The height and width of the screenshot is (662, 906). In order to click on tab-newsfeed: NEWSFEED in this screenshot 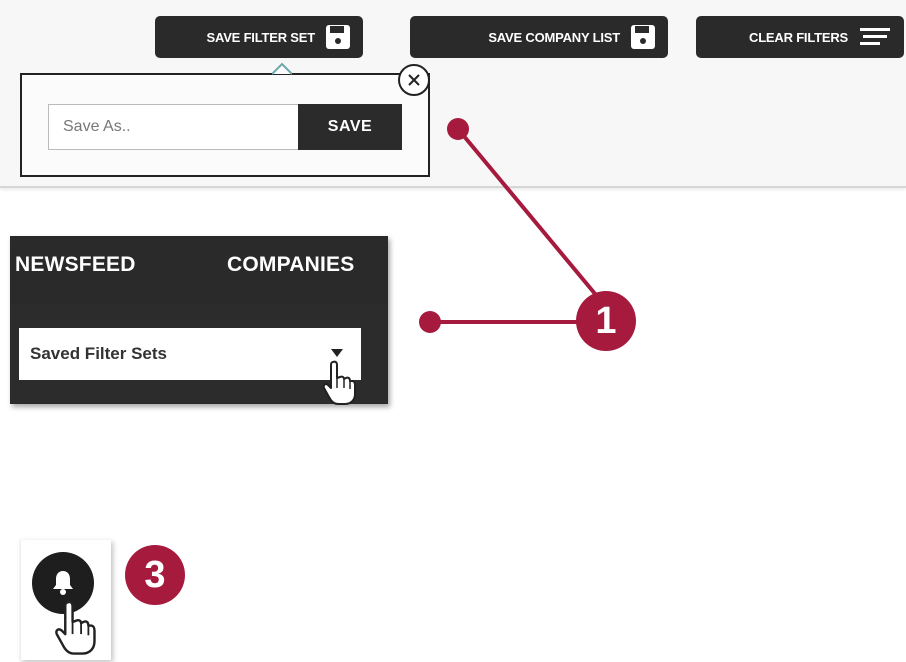, I will do `click(75, 265)`.